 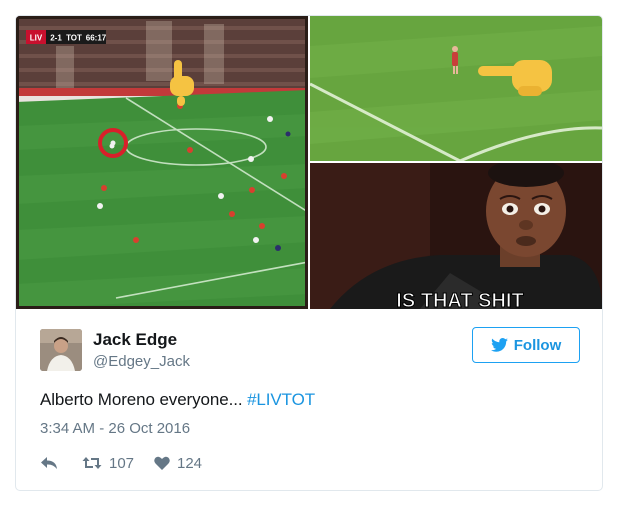 I want to click on reply-icon, so click(x=49, y=463).